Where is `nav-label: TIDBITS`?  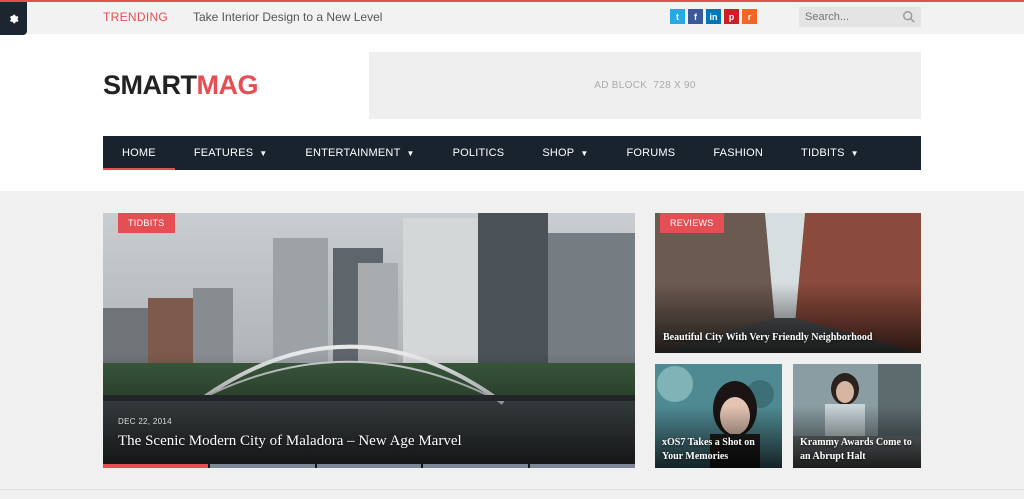 nav-label: TIDBITS is located at coordinates (823, 153).